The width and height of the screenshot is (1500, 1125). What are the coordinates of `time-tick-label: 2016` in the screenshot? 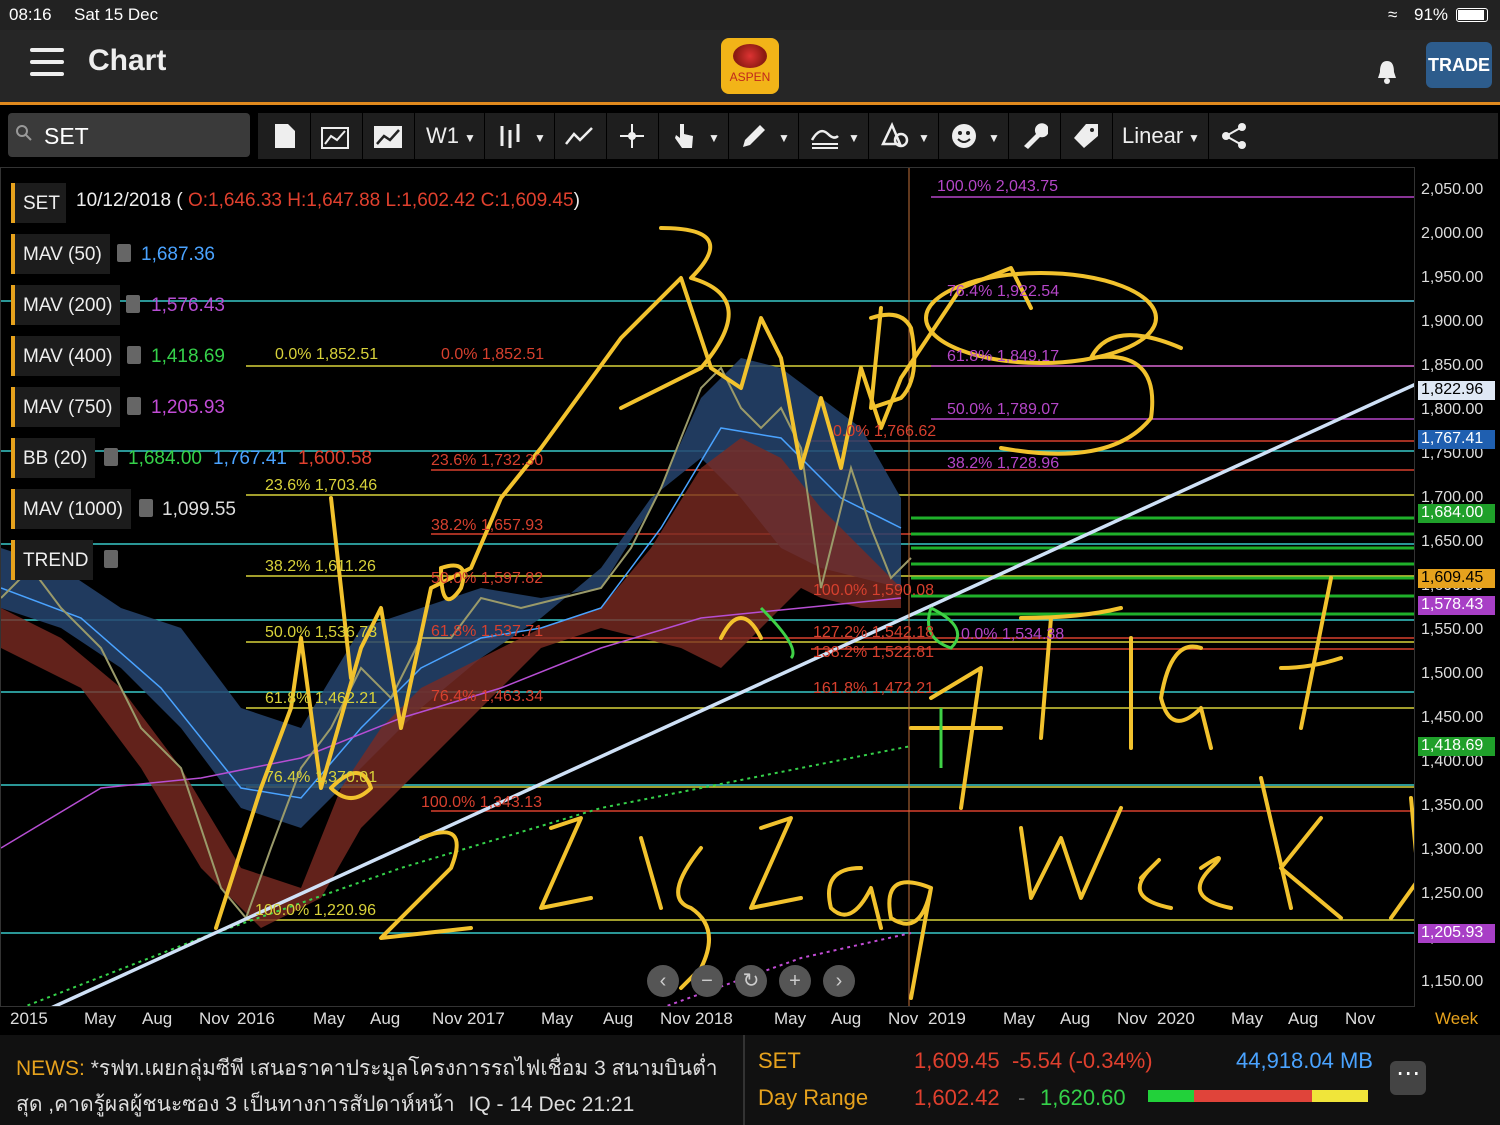 It's located at (256, 1018).